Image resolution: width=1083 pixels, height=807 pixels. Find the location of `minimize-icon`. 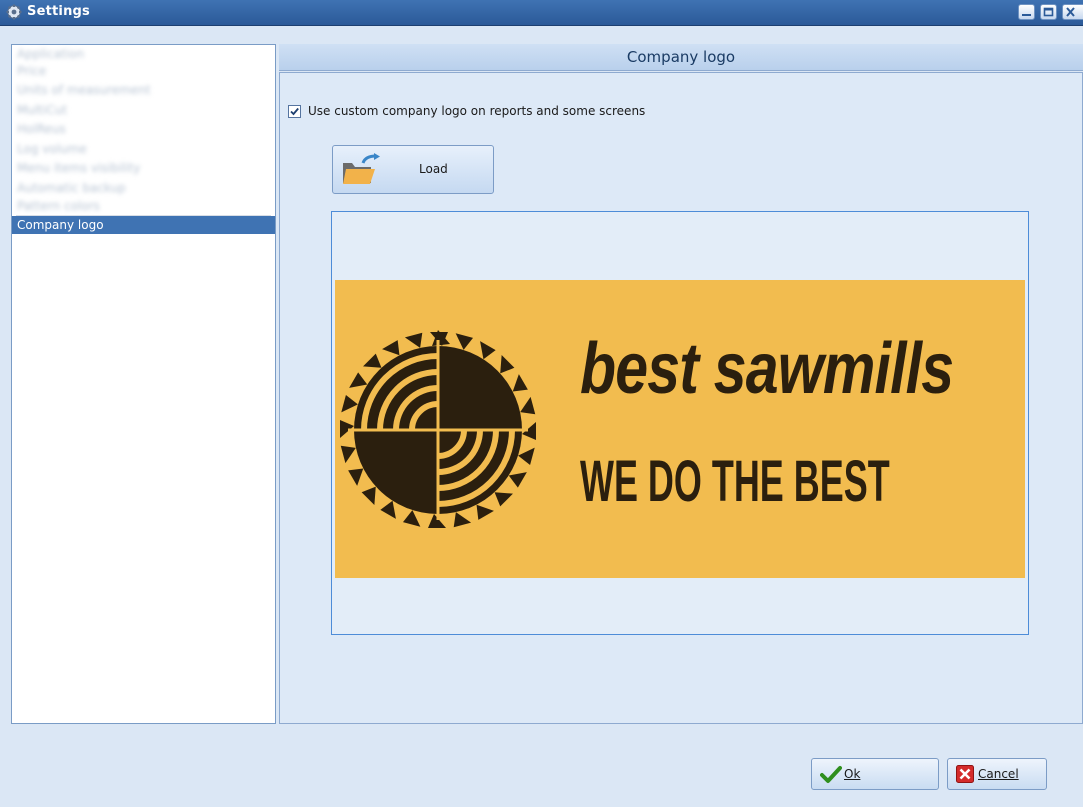

minimize-icon is located at coordinates (1026, 15).